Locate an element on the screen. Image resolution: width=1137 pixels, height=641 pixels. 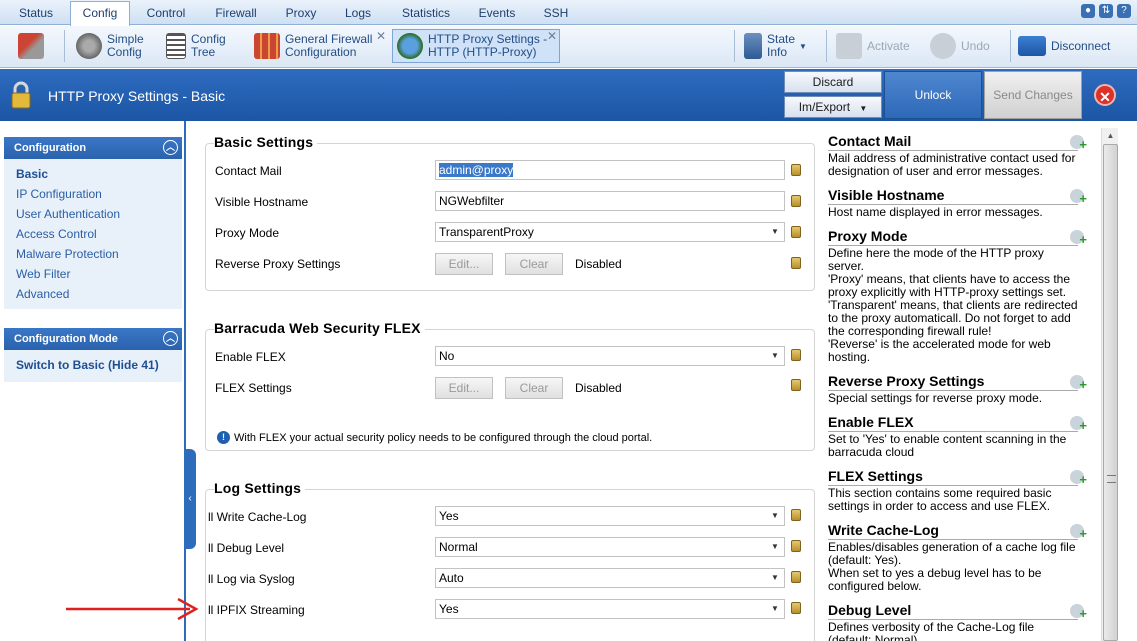
tab-logs: Logs is located at coordinates (358, 14).